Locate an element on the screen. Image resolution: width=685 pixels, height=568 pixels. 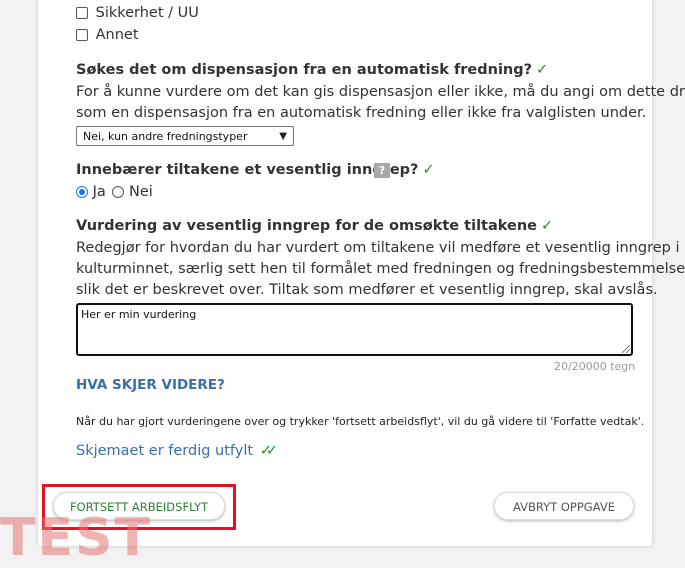
test-watermark: TEST is located at coordinates (76, 538).